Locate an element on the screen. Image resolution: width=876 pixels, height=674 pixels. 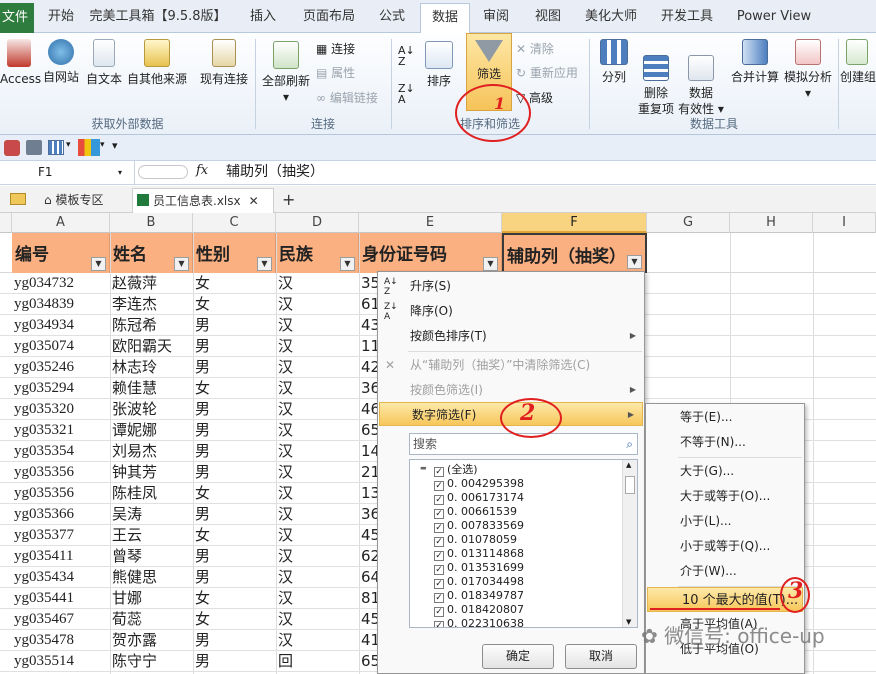
cell-name: 陈守宁 is located at coordinates (151, 661).